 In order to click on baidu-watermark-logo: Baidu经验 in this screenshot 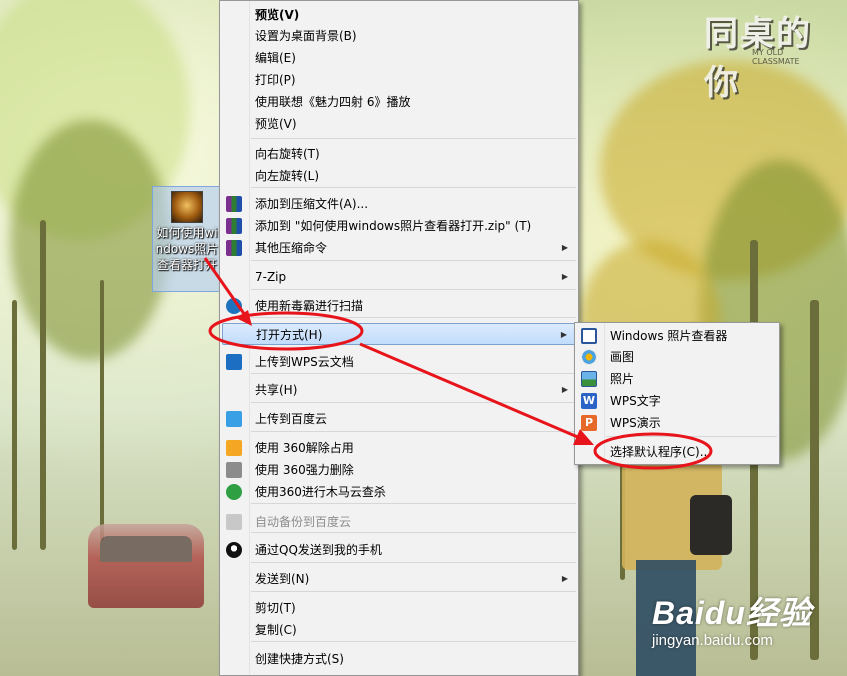, I will do `click(732, 613)`.